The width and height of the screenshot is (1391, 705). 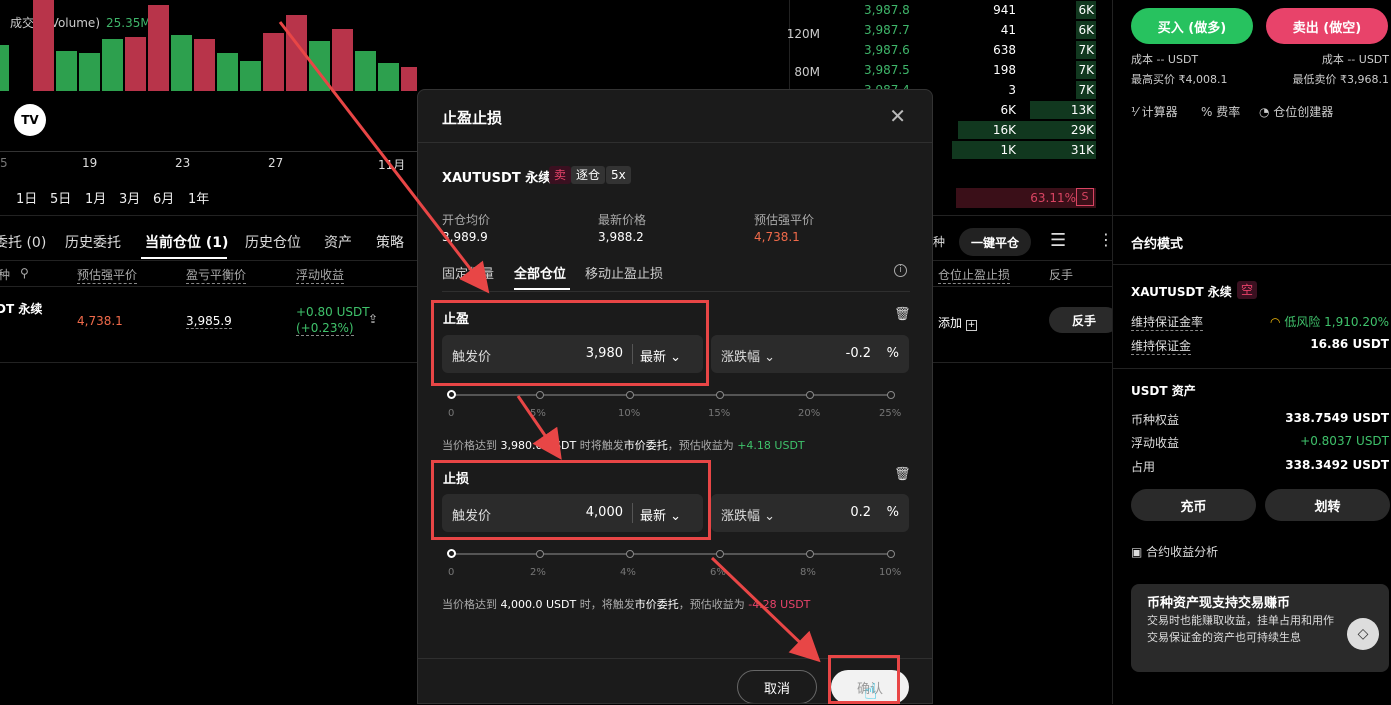 I want to click on tab-full-position: 全部仓位, so click(x=540, y=272).